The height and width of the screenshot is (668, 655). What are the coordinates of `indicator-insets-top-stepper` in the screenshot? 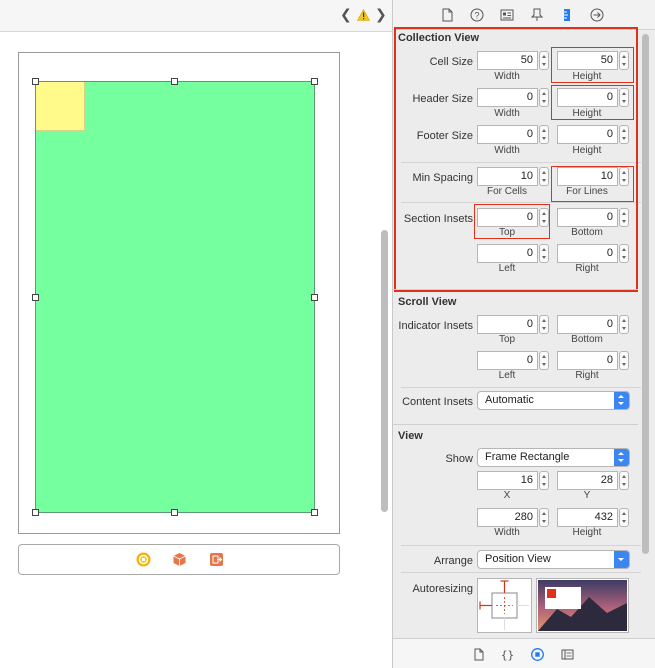 It's located at (544, 324).